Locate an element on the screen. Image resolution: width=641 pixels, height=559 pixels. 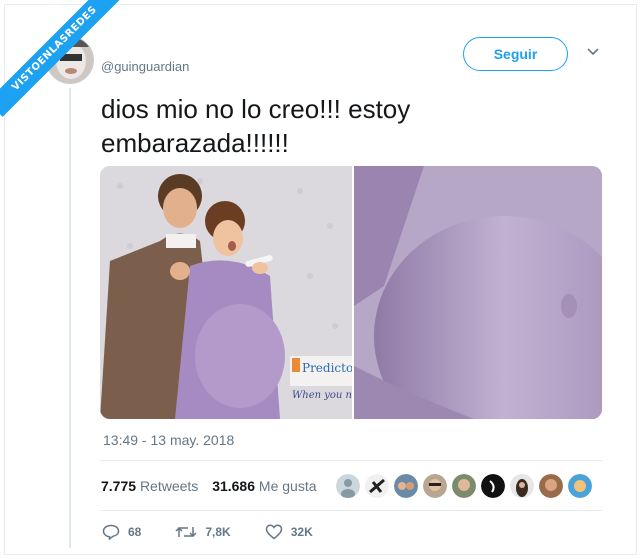
liker-avatars is located at coordinates (464, 486).